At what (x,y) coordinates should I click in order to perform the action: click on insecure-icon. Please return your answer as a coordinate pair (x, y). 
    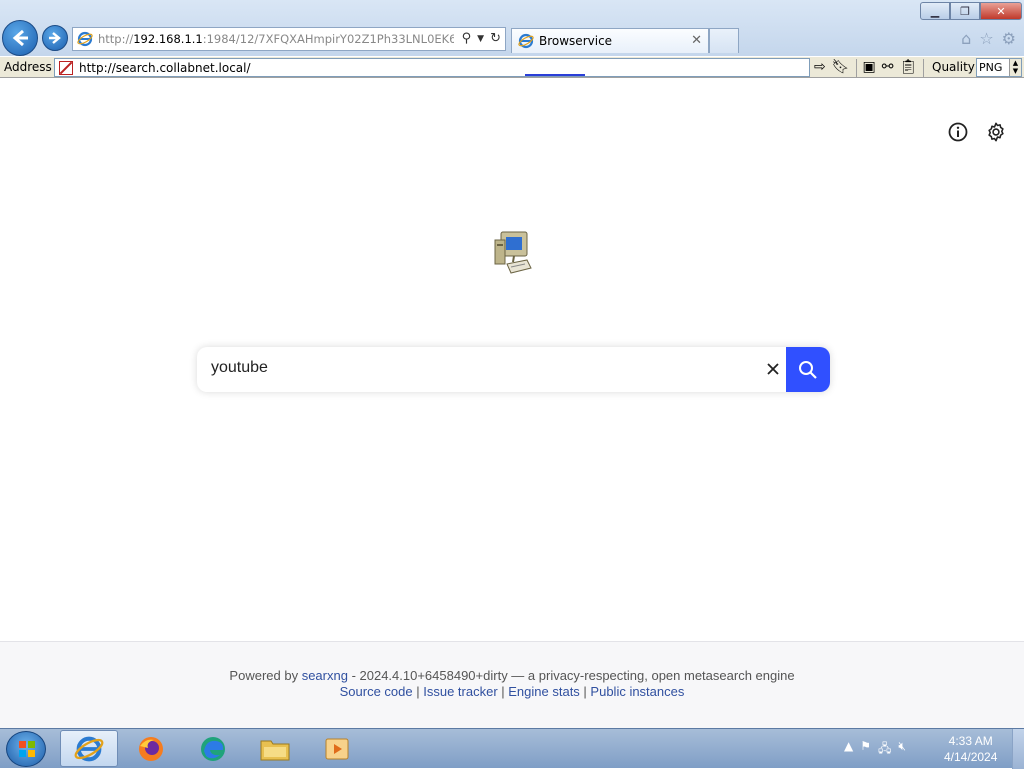
    Looking at the image, I should click on (66, 67).